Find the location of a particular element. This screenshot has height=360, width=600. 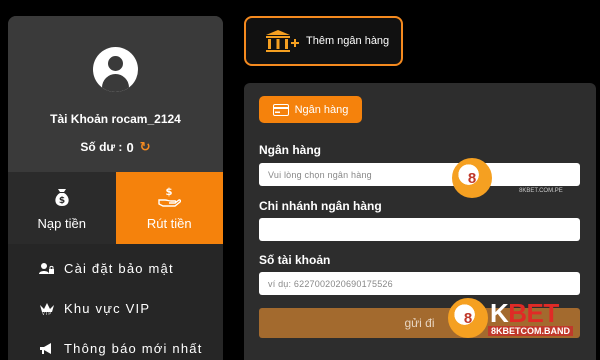

account-number-input: ví dụ: 6227002020690175526 is located at coordinates (419, 283).